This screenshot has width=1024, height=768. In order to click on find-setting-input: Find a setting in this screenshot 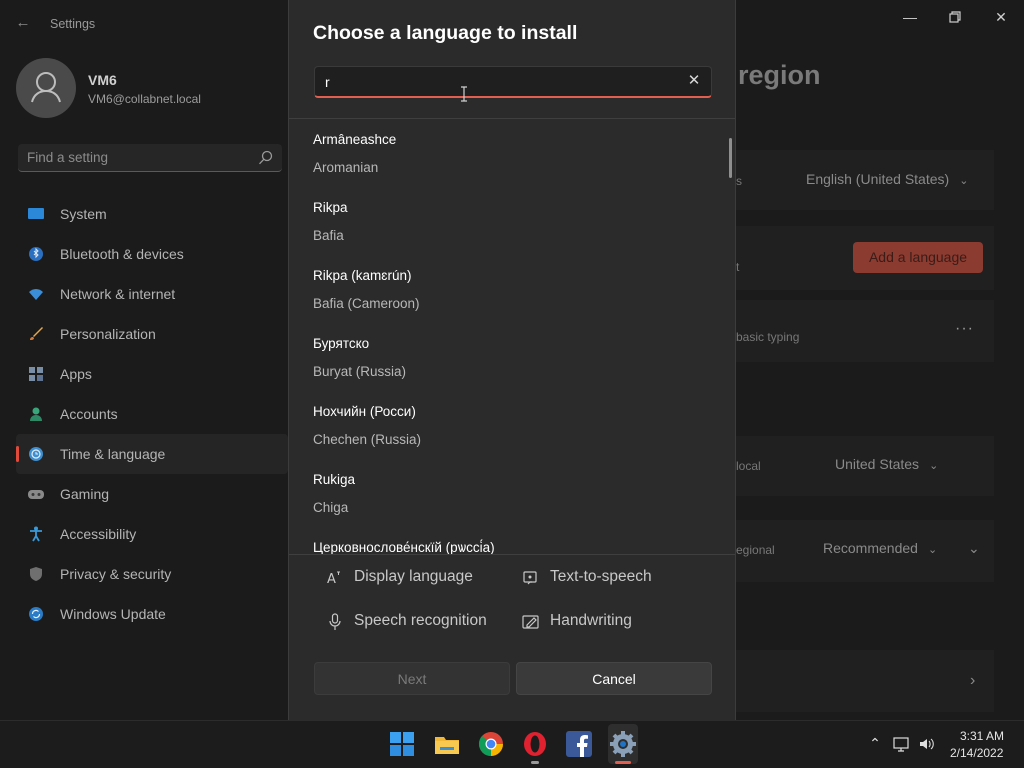, I will do `click(150, 158)`.